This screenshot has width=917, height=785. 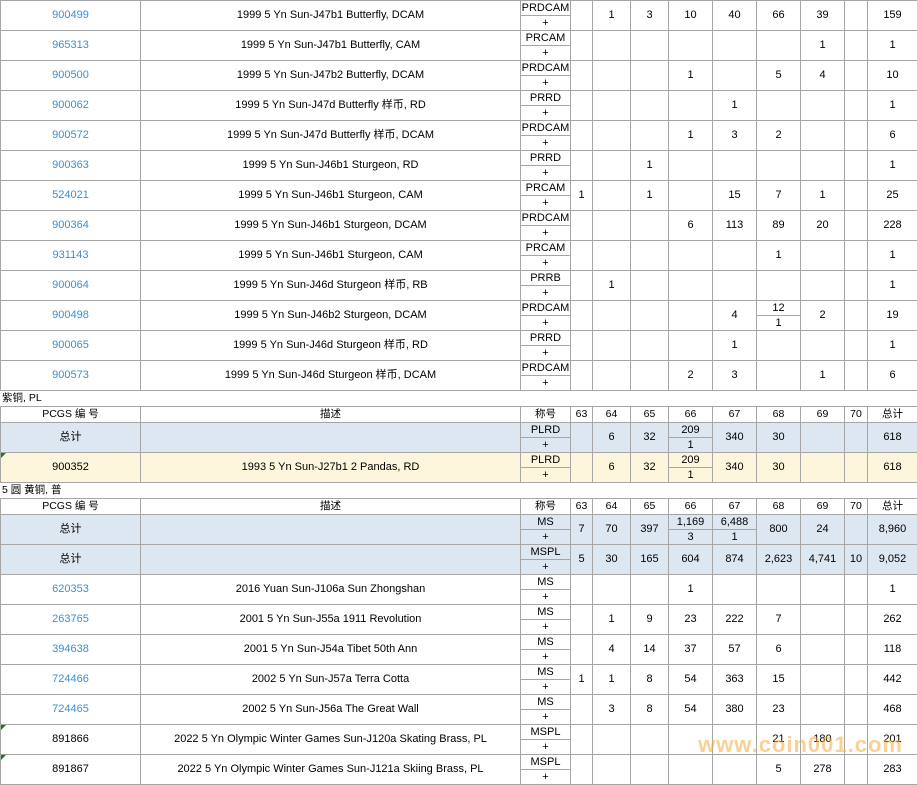 What do you see at coordinates (71, 710) in the screenshot?
I see `pcgs-number-link: 724465` at bounding box center [71, 710].